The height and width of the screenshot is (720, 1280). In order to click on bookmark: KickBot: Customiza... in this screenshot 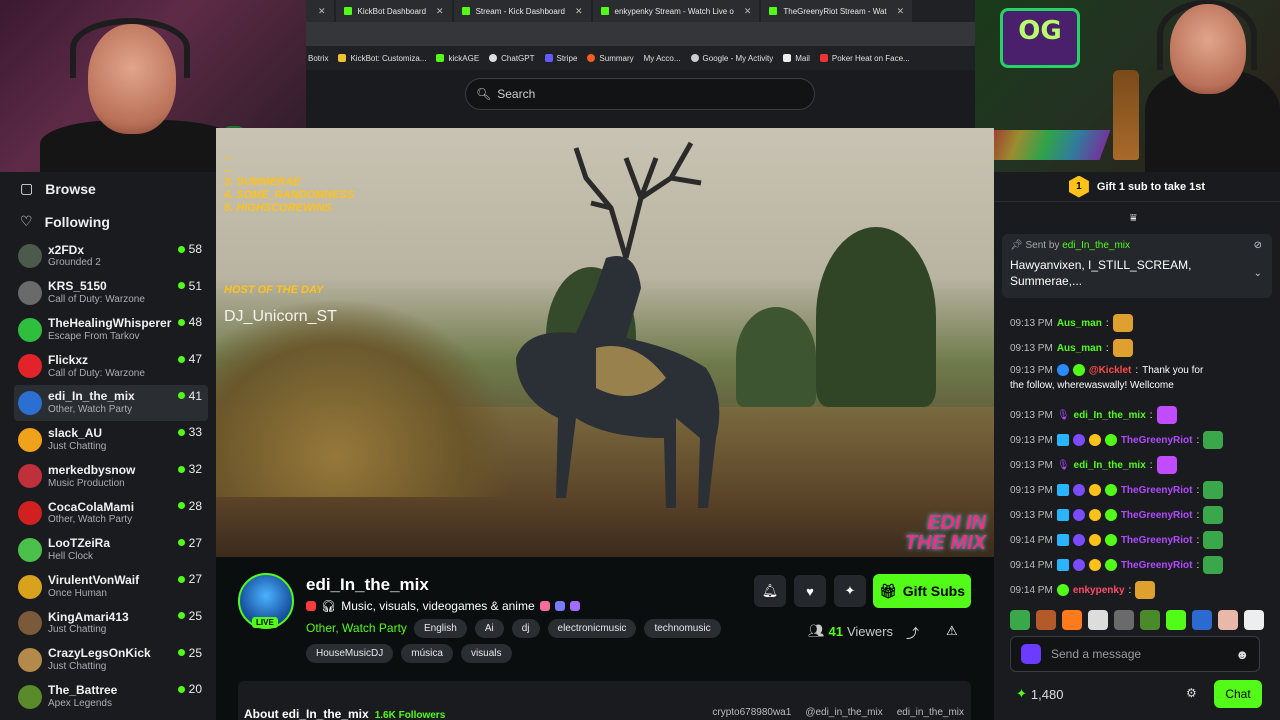, I will do `click(382, 58)`.